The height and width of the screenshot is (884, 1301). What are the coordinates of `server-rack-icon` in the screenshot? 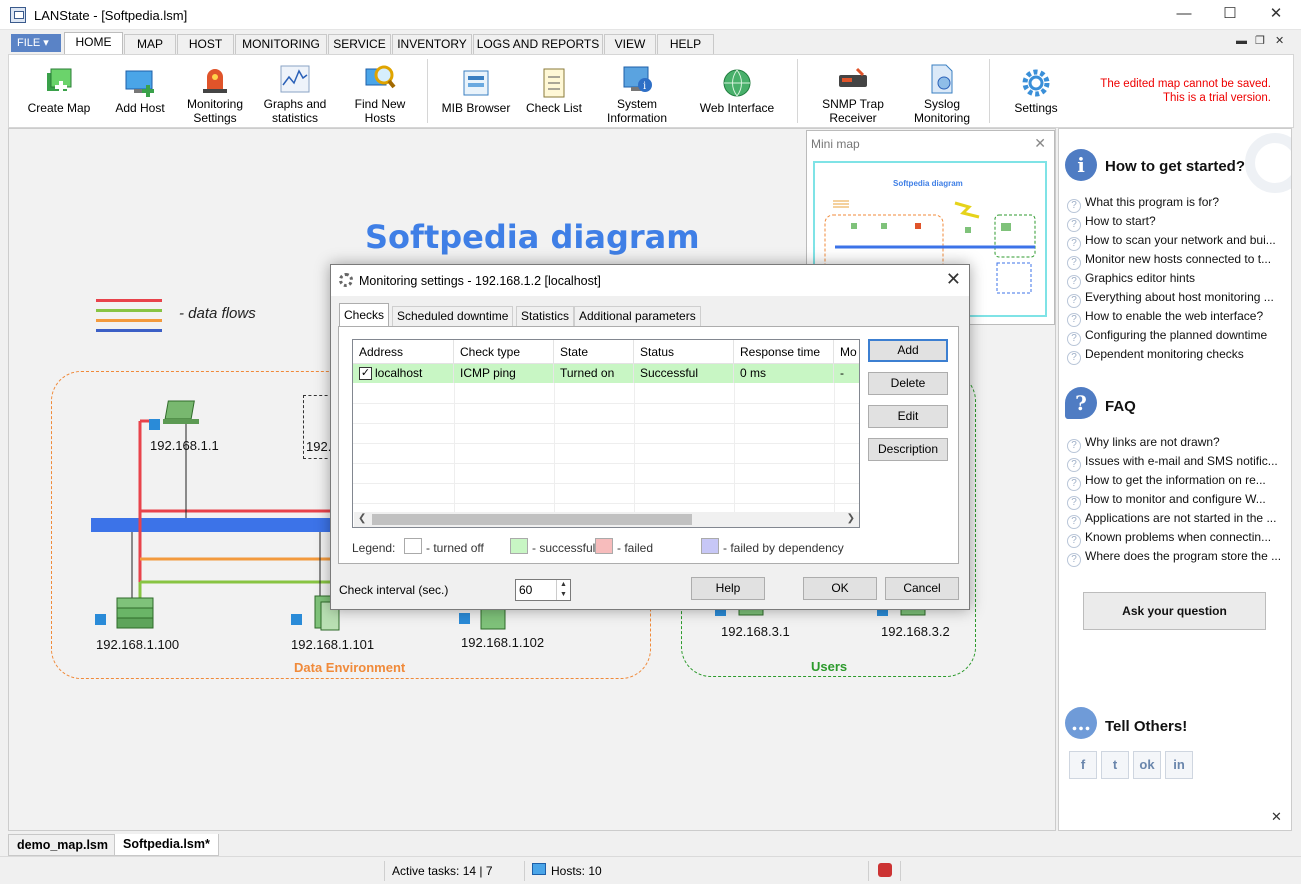 It's located at (127, 614).